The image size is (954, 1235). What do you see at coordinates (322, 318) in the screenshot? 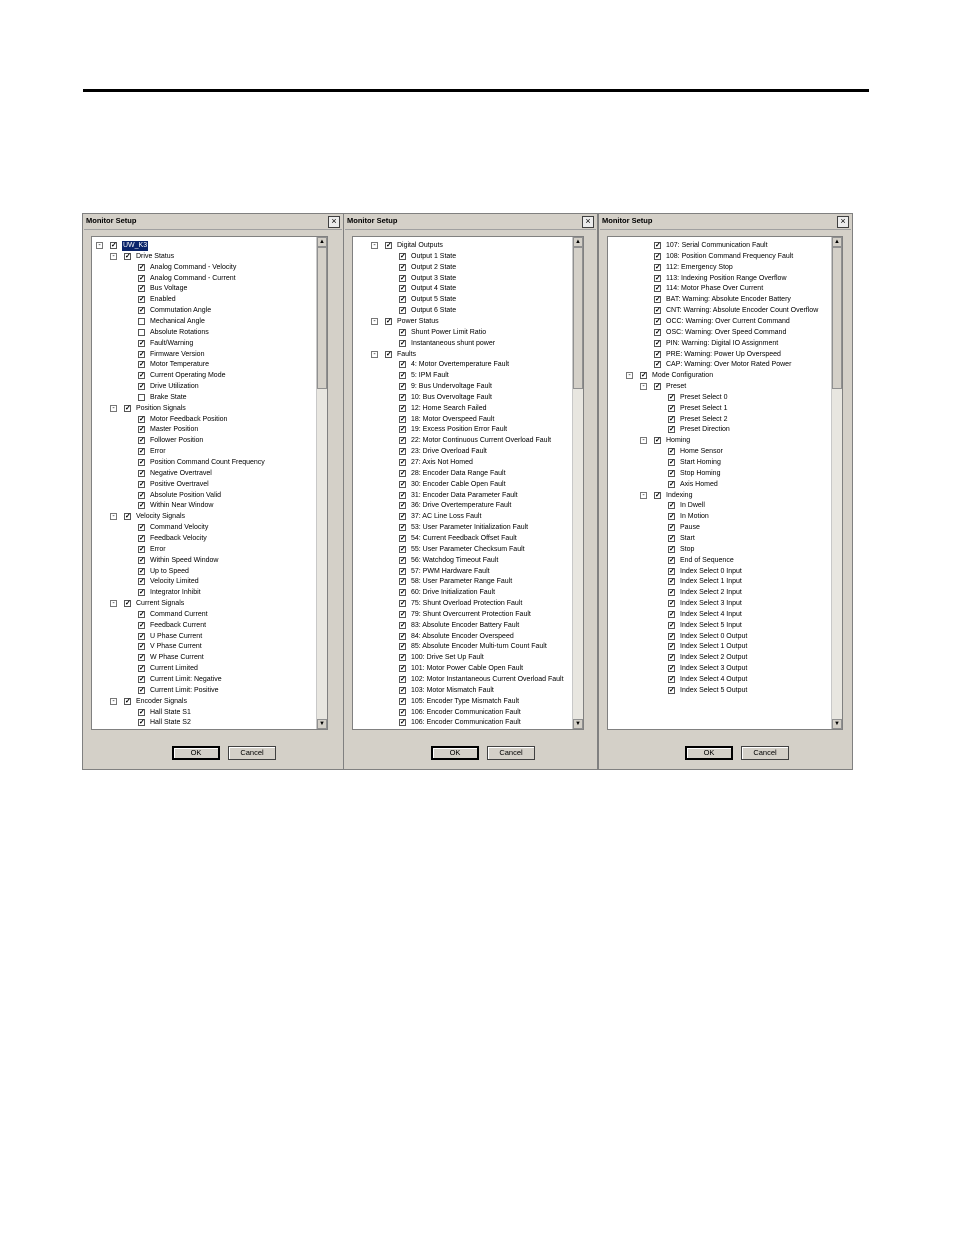
I see `scroll-thumb` at bounding box center [322, 318].